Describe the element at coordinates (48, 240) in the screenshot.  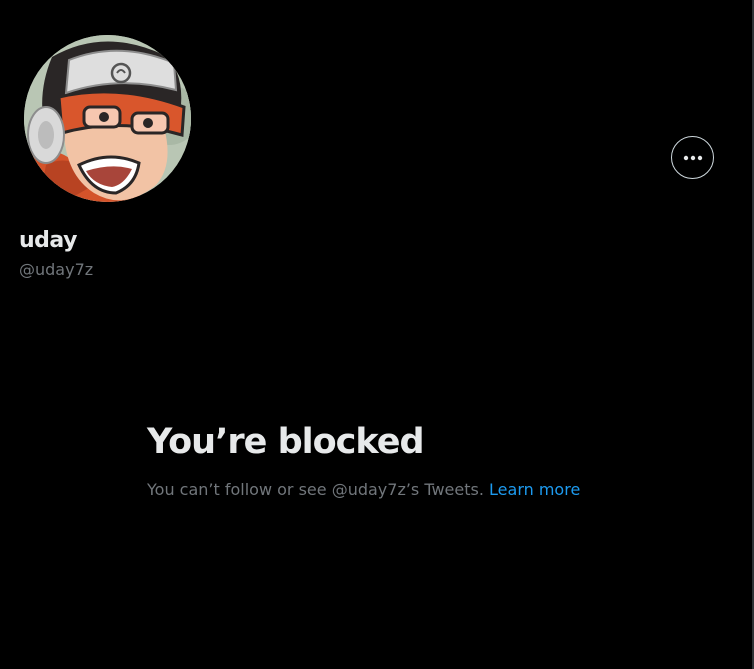
I see `profile-display-name: uday` at that location.